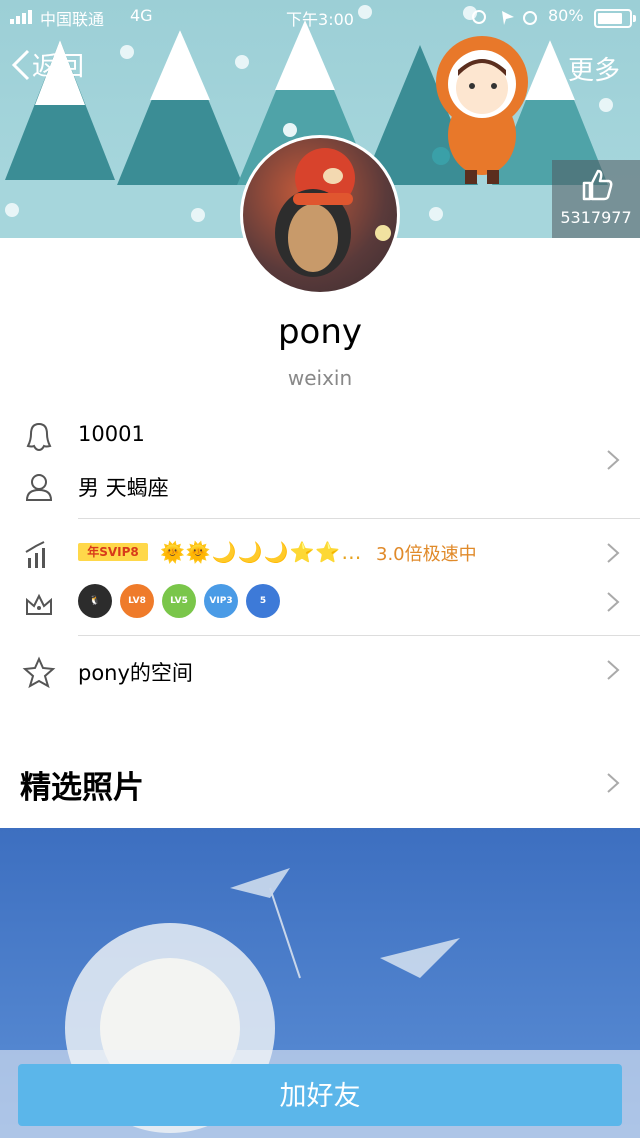 Image resolution: width=640 pixels, height=1138 pixels. What do you see at coordinates (320, 435) in the screenshot?
I see `qq-number-row: 10001` at bounding box center [320, 435].